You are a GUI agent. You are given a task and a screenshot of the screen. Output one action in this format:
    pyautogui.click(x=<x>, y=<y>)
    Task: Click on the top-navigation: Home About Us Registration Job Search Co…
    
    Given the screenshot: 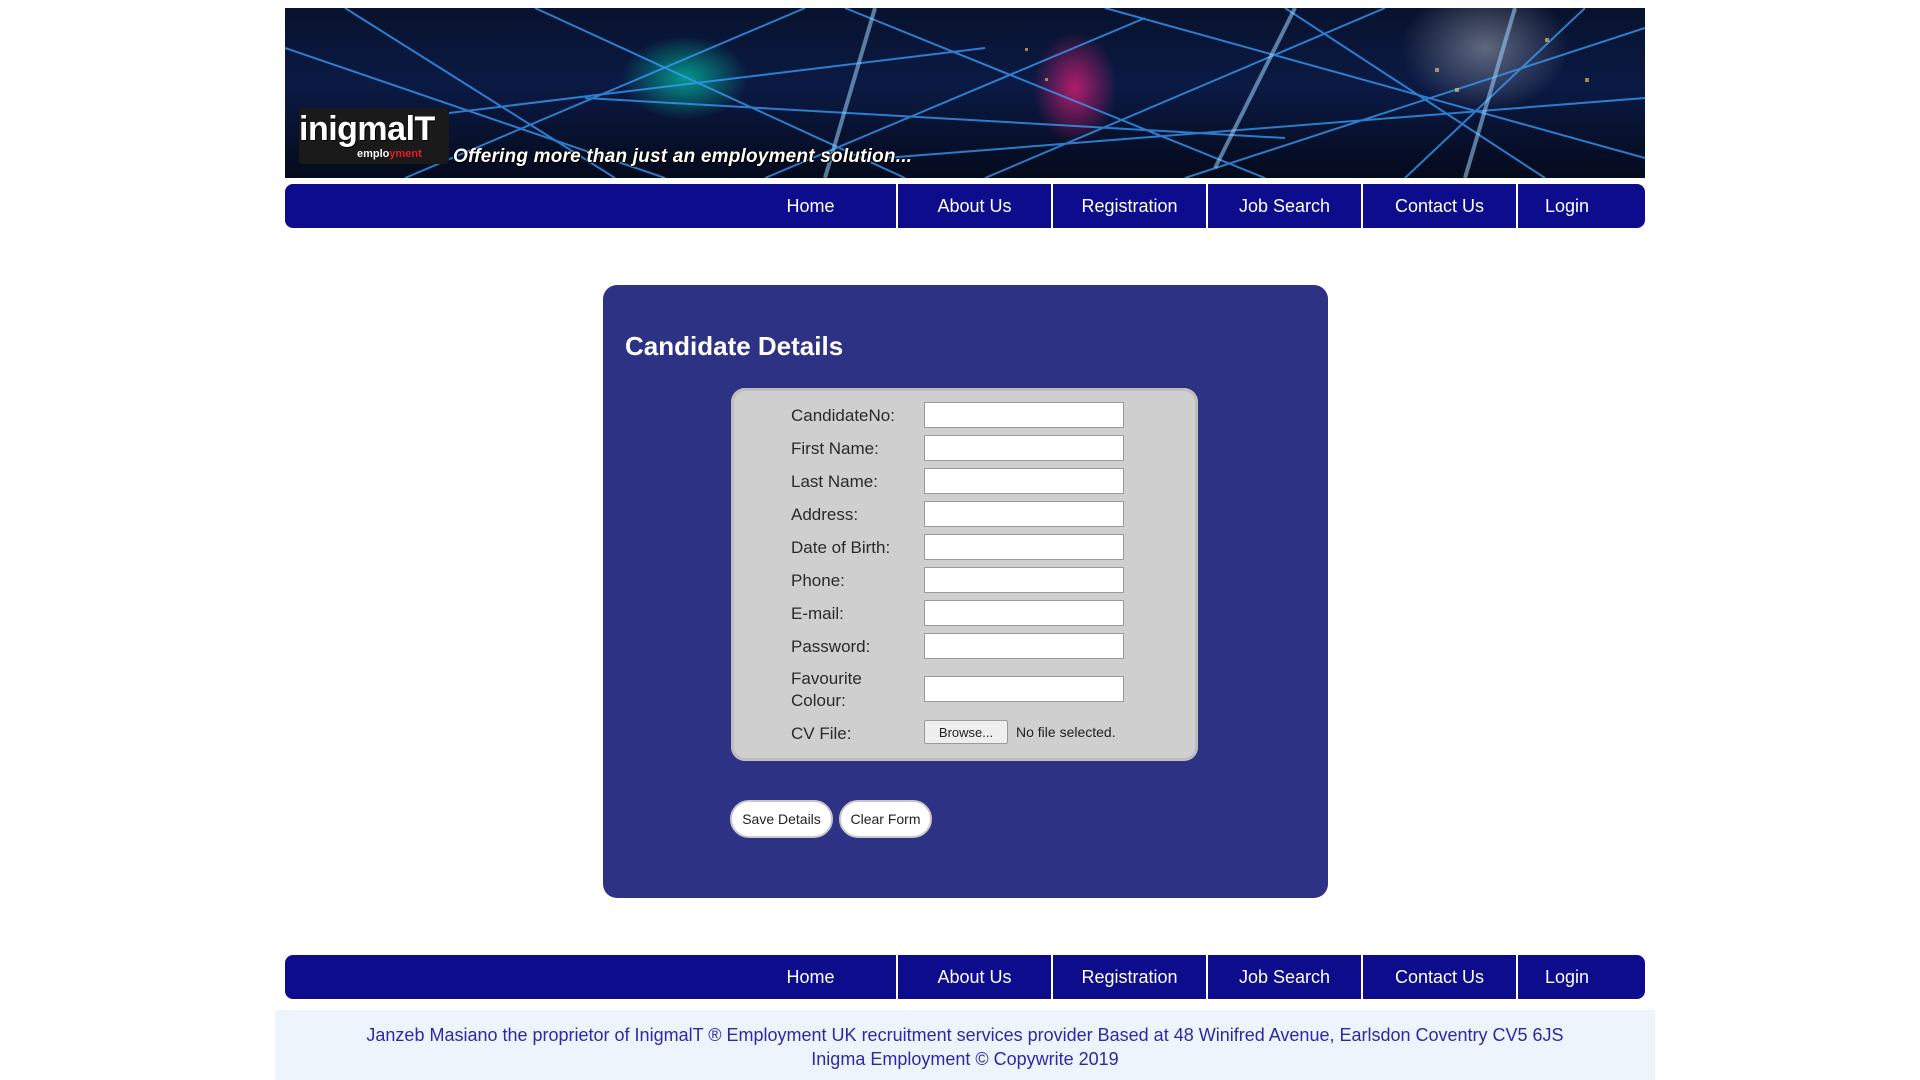 What is the action you would take?
    pyautogui.click(x=965, y=206)
    